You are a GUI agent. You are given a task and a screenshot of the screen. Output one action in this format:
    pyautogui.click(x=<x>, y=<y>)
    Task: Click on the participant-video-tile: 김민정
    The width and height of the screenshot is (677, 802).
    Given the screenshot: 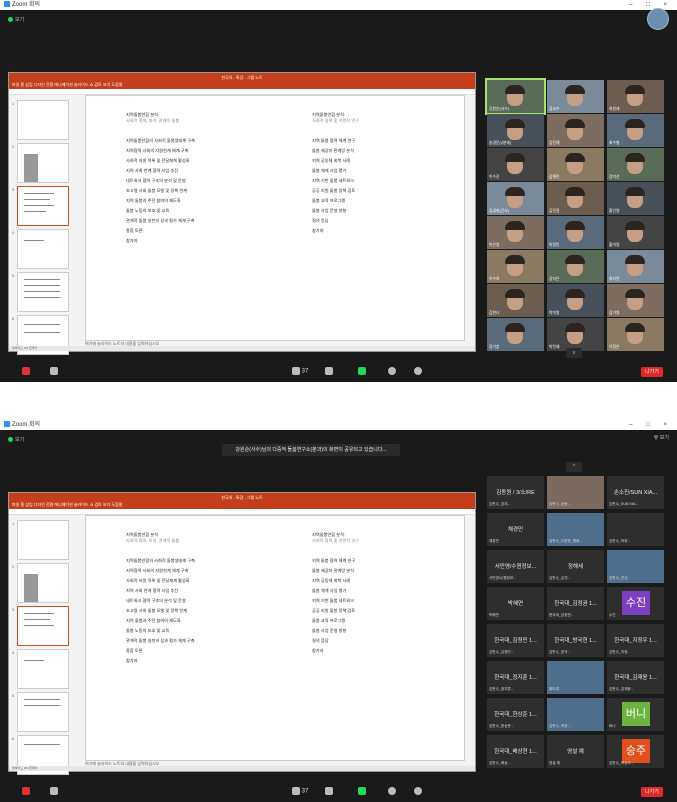 What is the action you would take?
    pyautogui.click(x=575, y=198)
    